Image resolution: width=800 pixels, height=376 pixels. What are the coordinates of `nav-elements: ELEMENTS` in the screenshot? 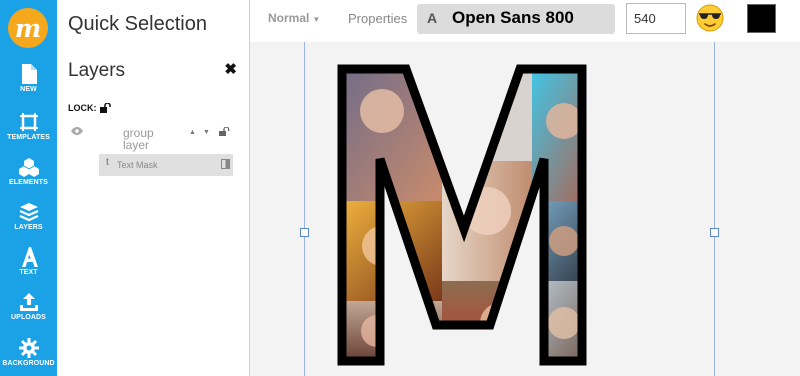 It's located at (28, 171).